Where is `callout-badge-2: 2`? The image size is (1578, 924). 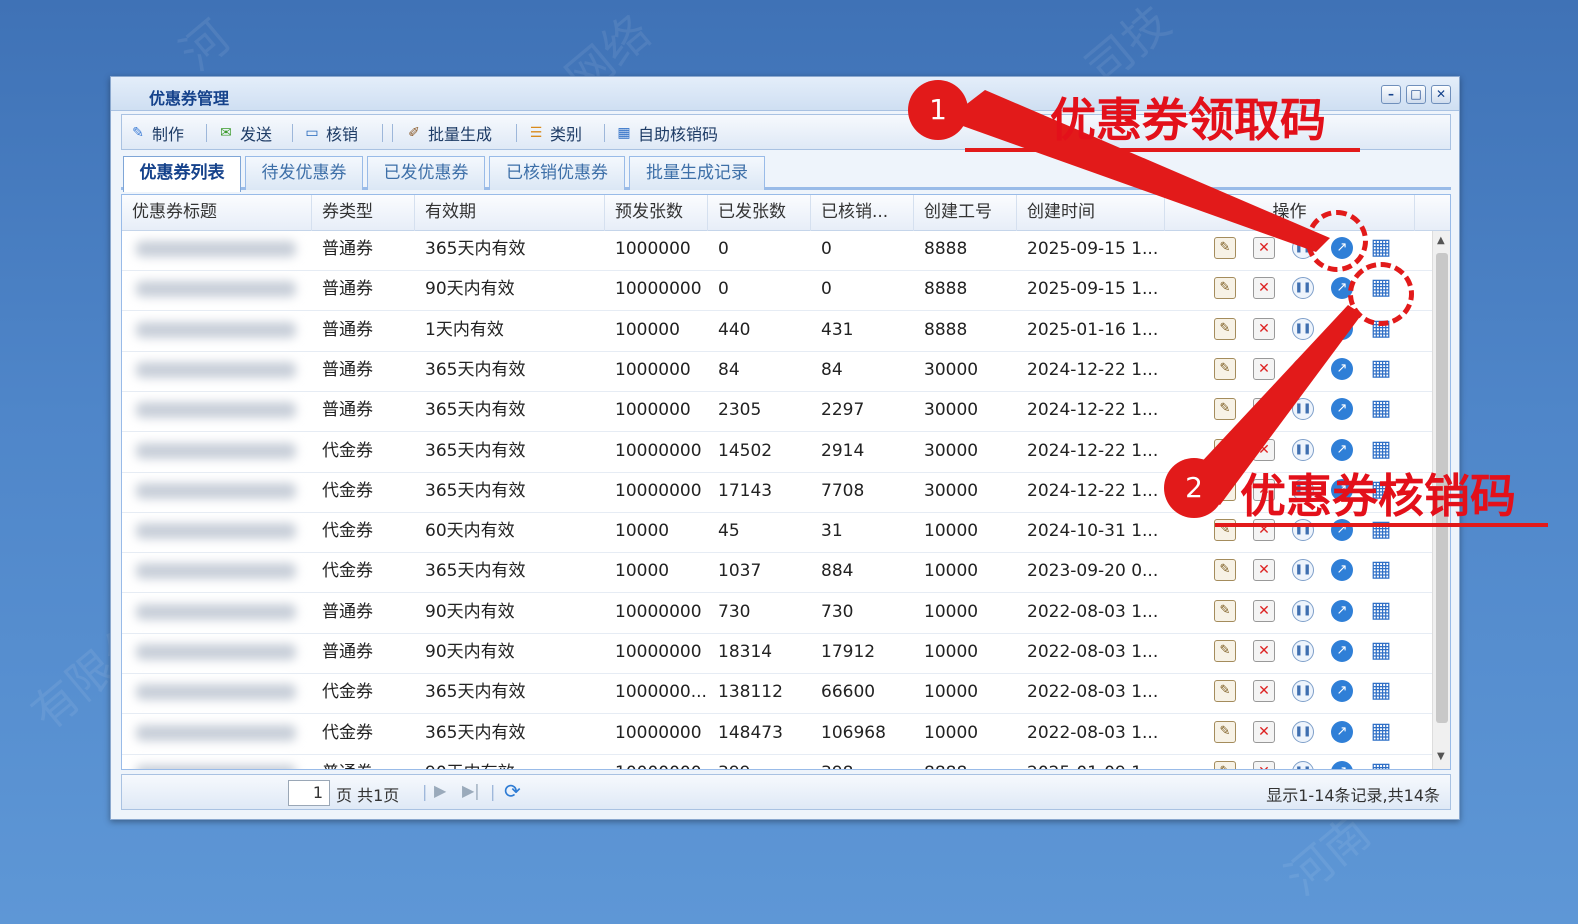
callout-badge-2: 2 is located at coordinates (1194, 488).